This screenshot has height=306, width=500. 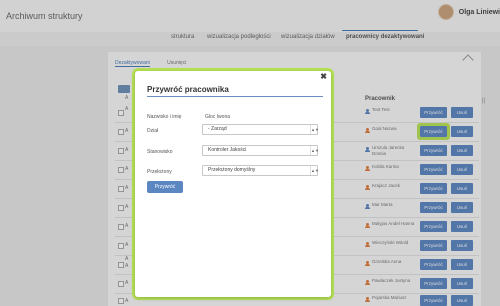 What do you see at coordinates (218, 117) in the screenshot?
I see `name-value: Gloc Iwona` at bounding box center [218, 117].